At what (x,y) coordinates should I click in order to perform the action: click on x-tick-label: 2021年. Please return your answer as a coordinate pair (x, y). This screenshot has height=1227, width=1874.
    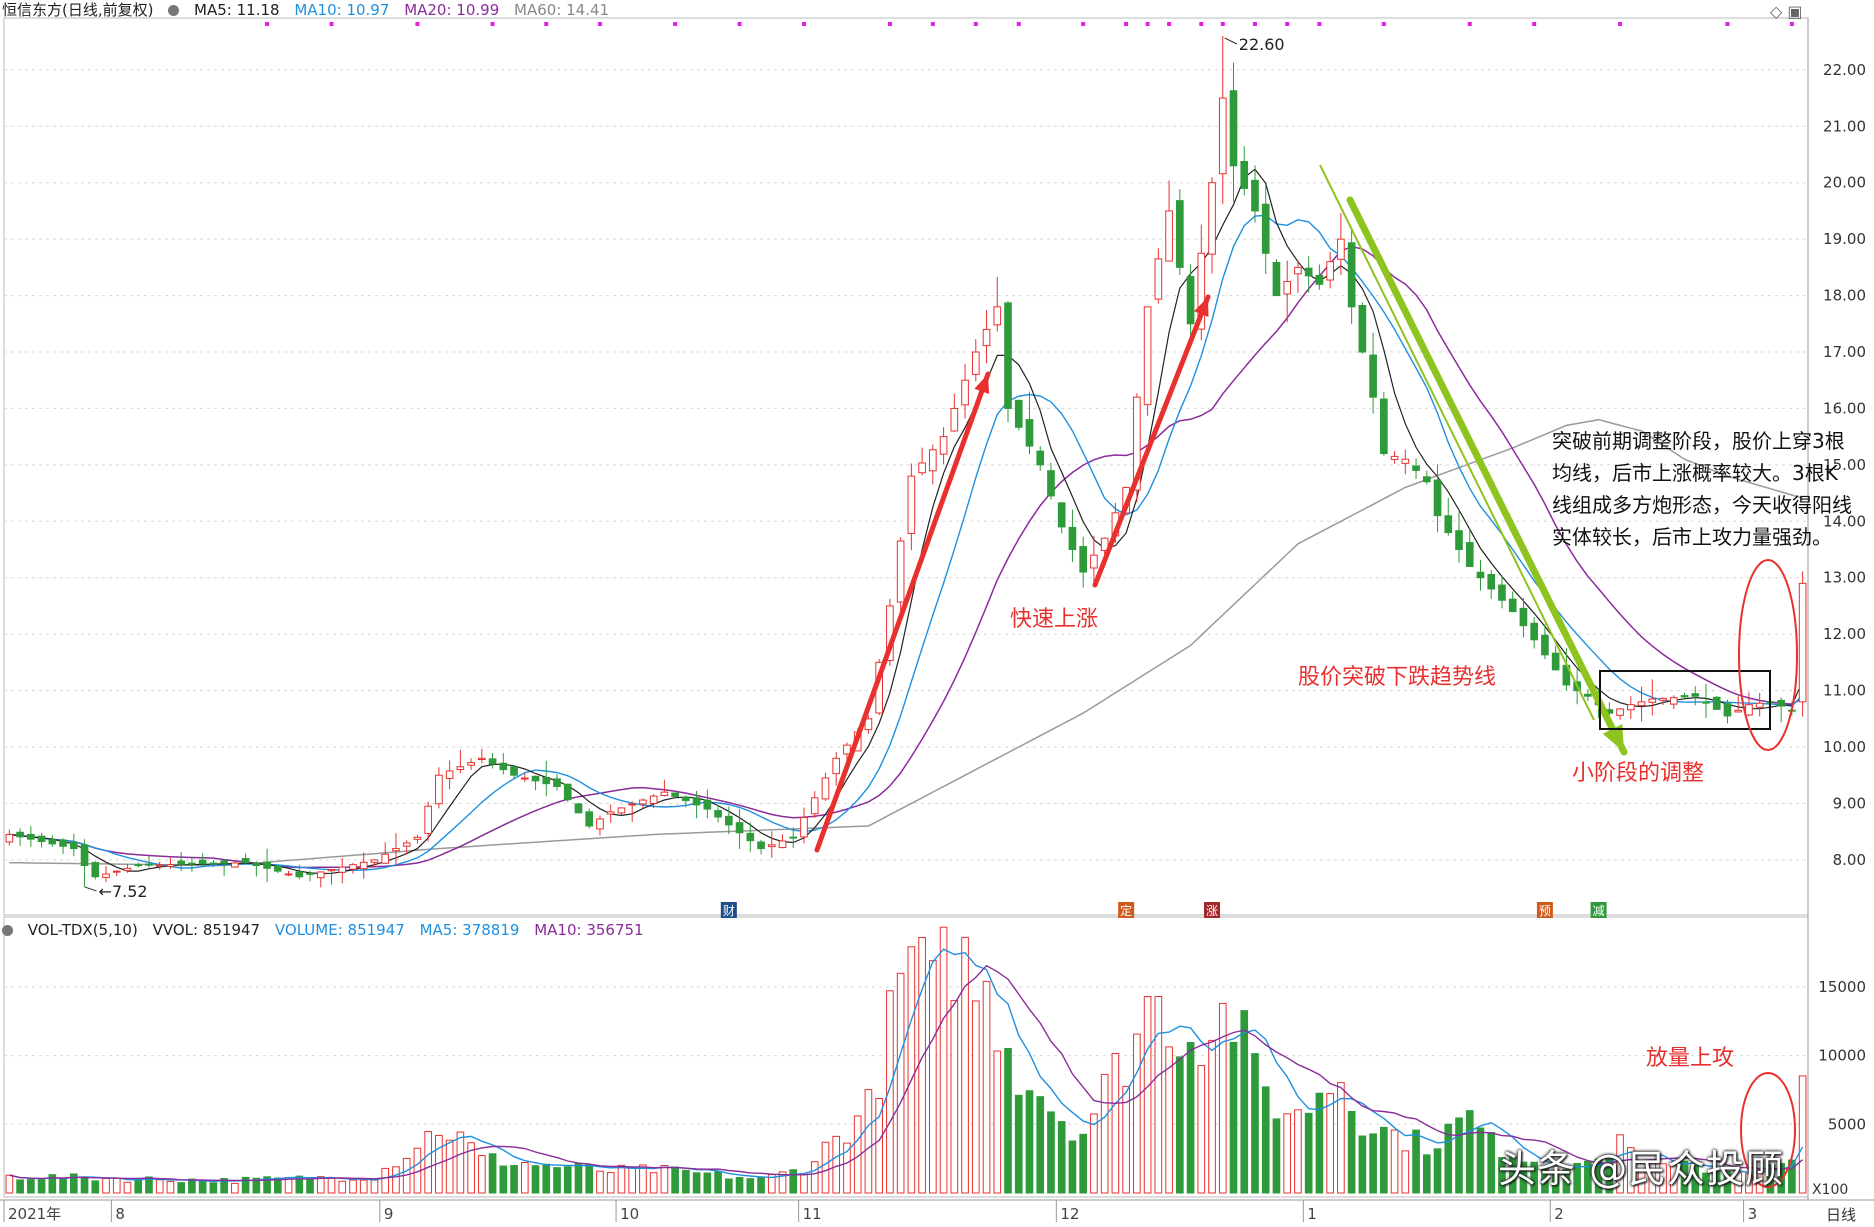
    Looking at the image, I should click on (34, 1214).